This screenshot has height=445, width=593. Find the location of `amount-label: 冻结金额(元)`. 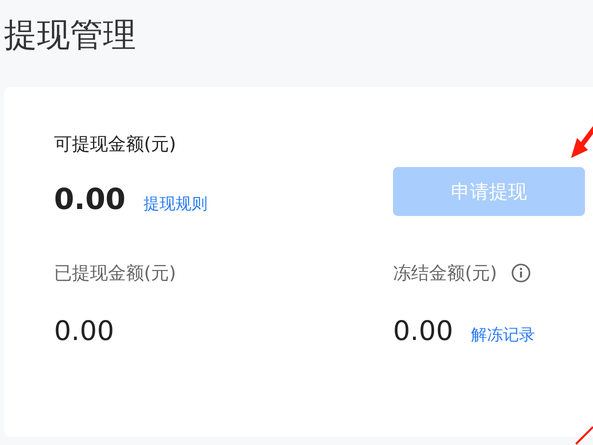

amount-label: 冻结金额(元) is located at coordinates (445, 273).